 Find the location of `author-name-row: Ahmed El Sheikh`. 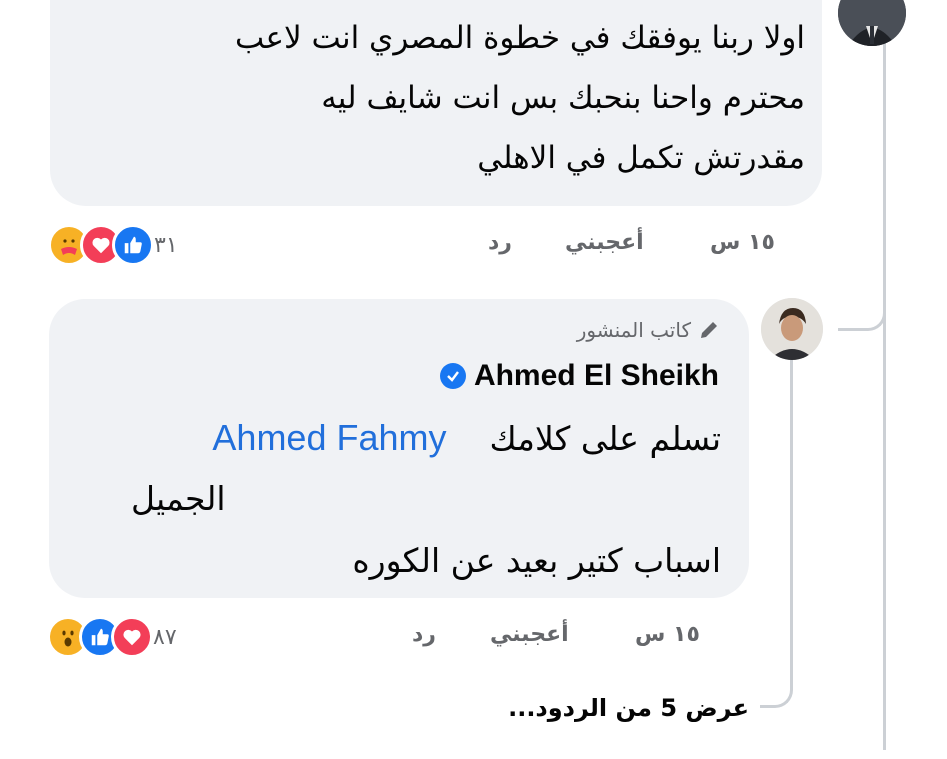

author-name-row: Ahmed El Sheikh is located at coordinates (579, 376).